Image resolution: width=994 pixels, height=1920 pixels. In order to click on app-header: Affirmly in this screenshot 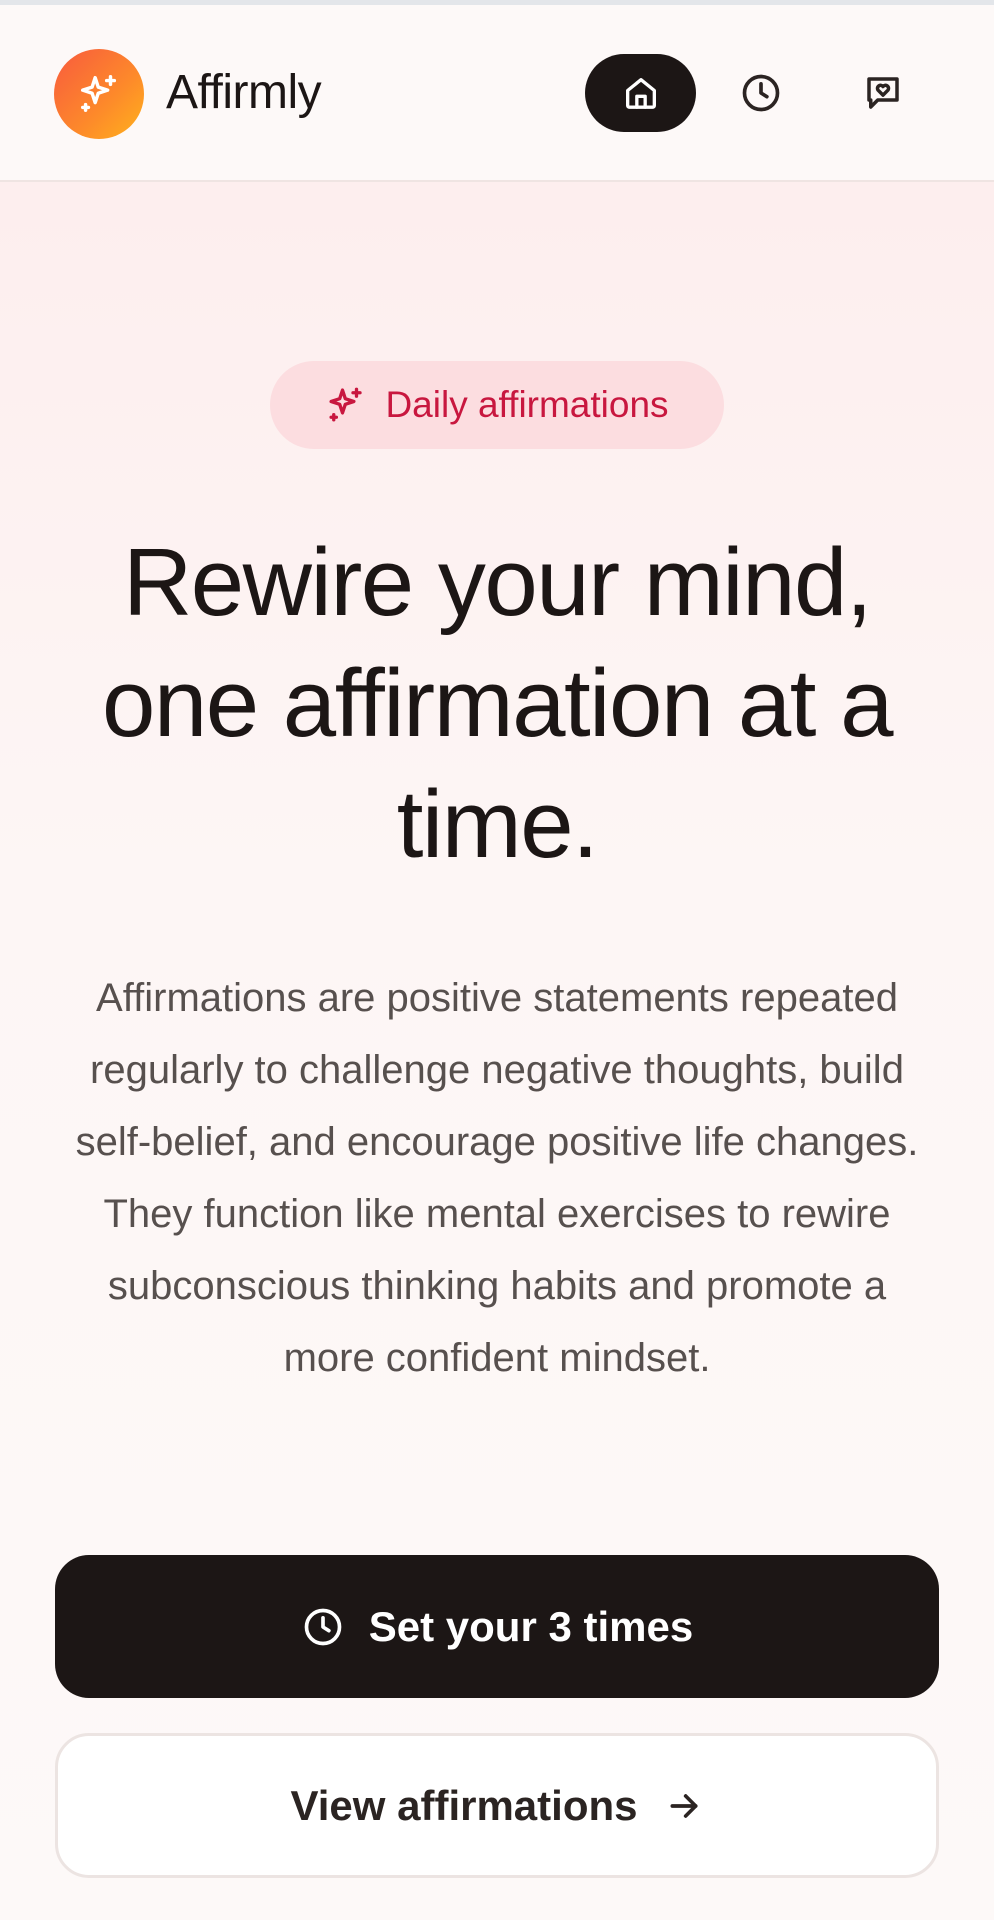, I will do `click(497, 93)`.